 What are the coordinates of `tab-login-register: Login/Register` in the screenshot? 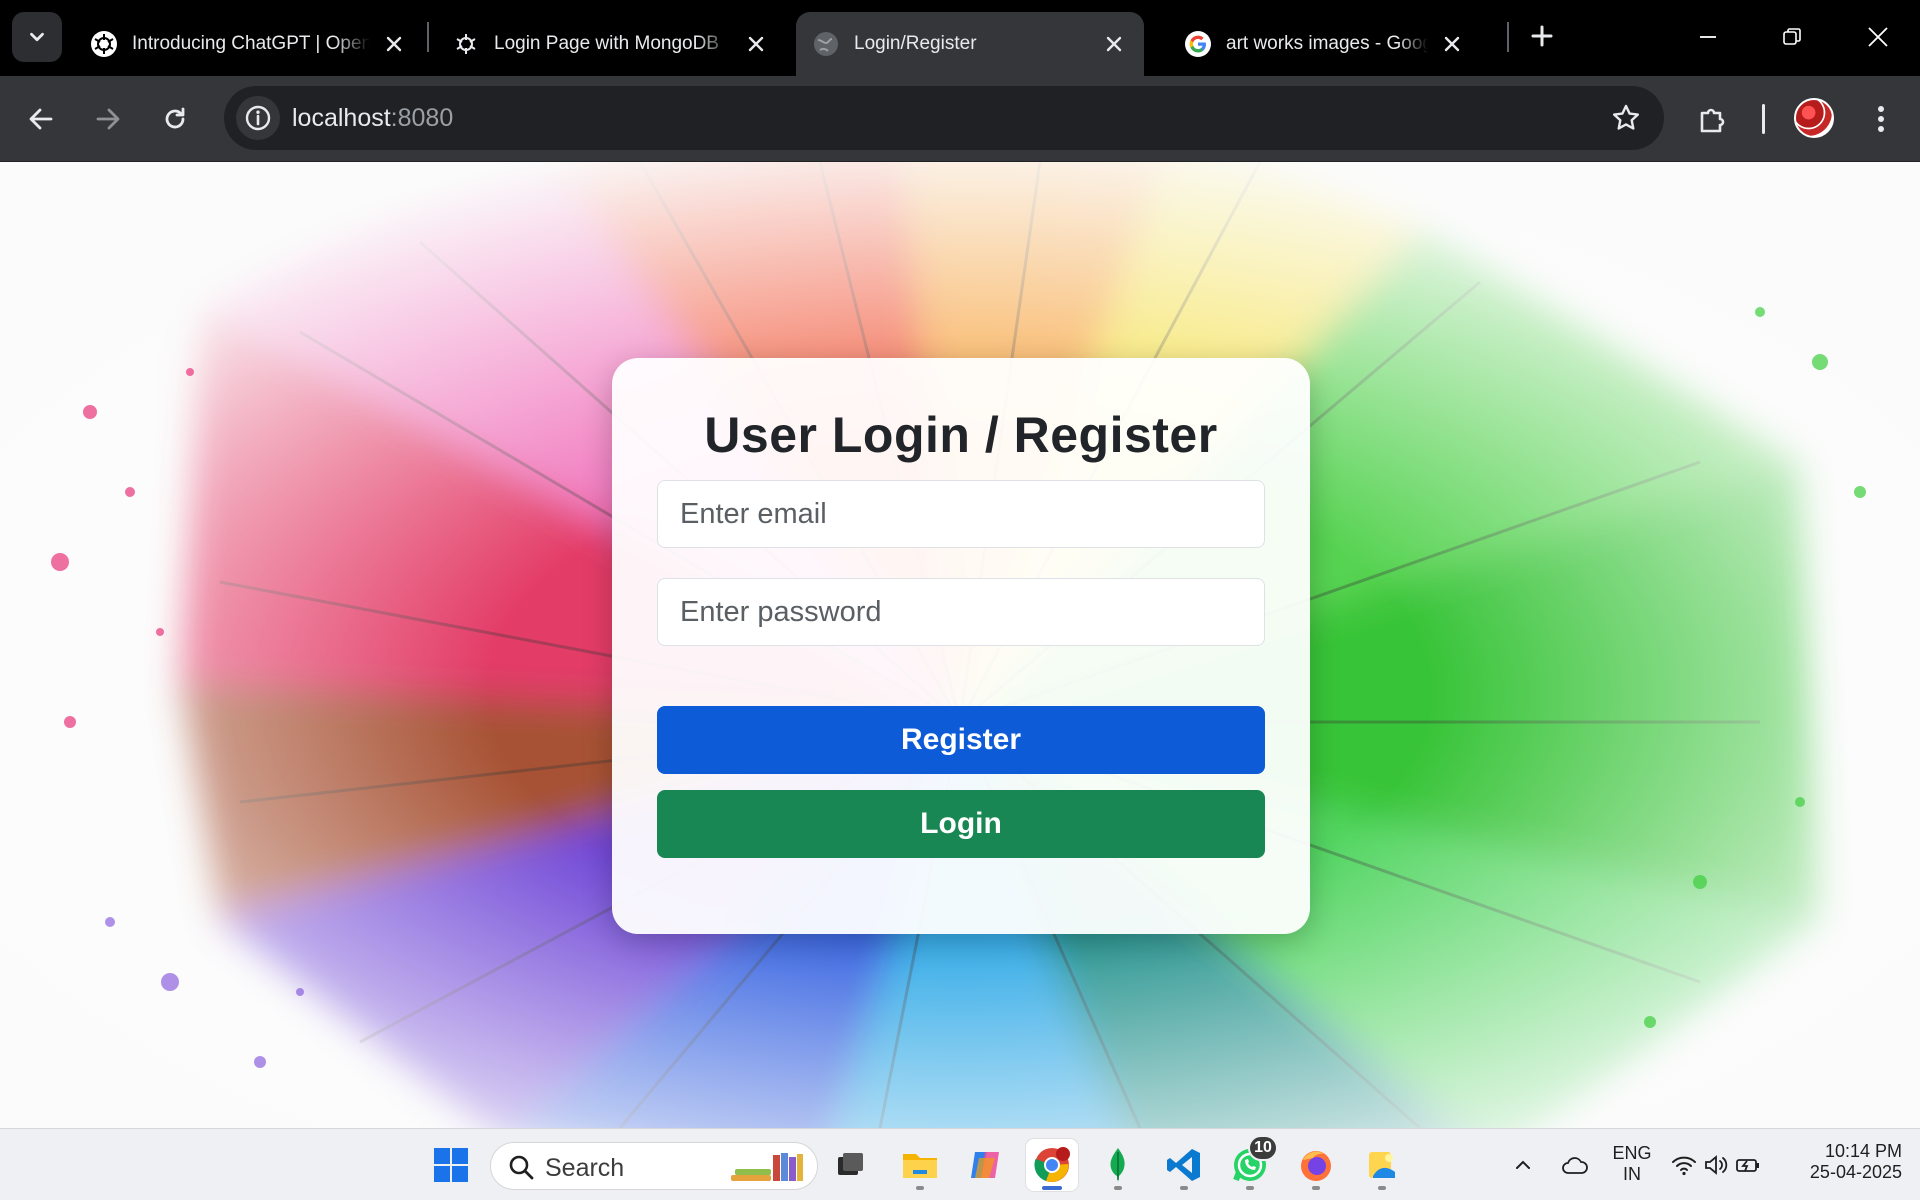 It's located at (970, 44).